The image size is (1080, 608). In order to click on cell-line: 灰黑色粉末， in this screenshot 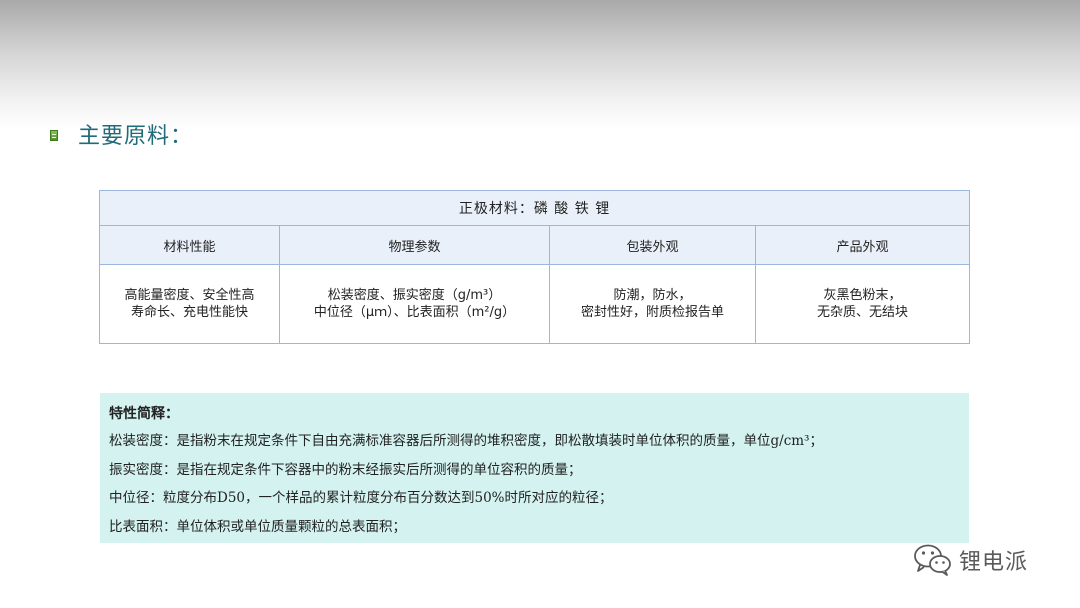, I will do `click(862, 295)`.